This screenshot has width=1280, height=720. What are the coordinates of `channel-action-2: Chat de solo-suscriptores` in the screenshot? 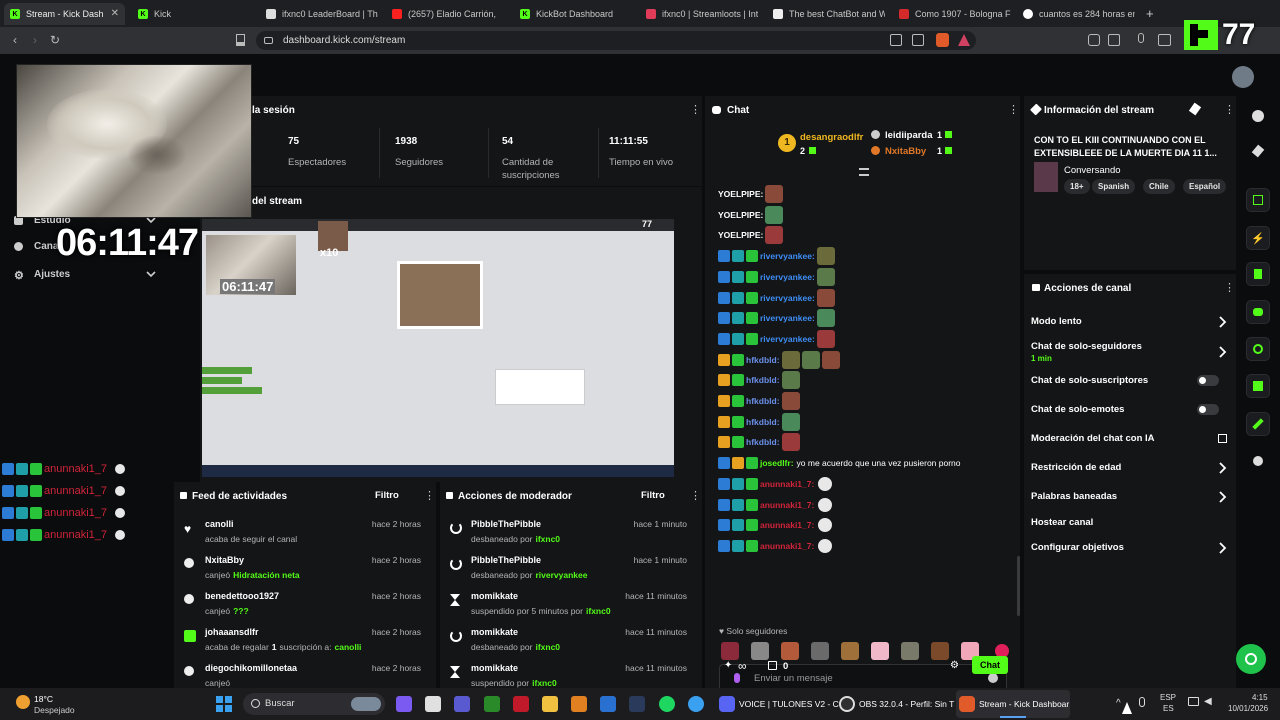 It's located at (1129, 381).